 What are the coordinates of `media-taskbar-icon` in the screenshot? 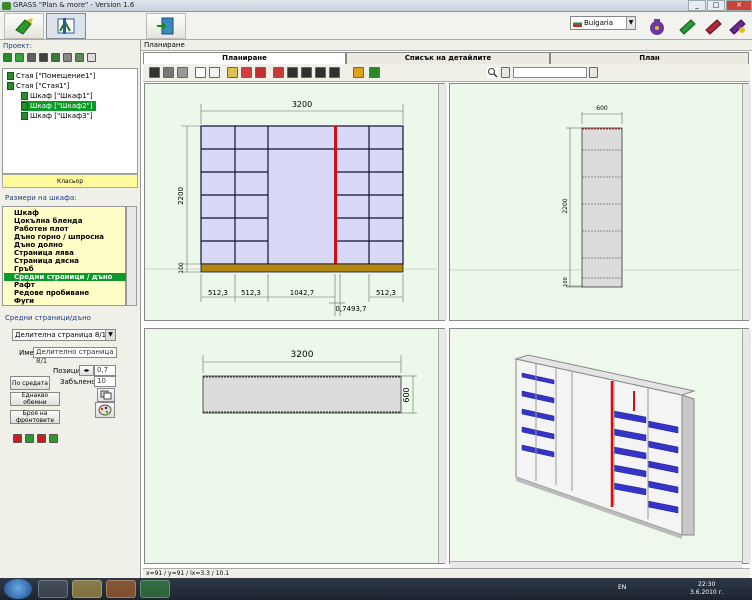 It's located at (121, 589).